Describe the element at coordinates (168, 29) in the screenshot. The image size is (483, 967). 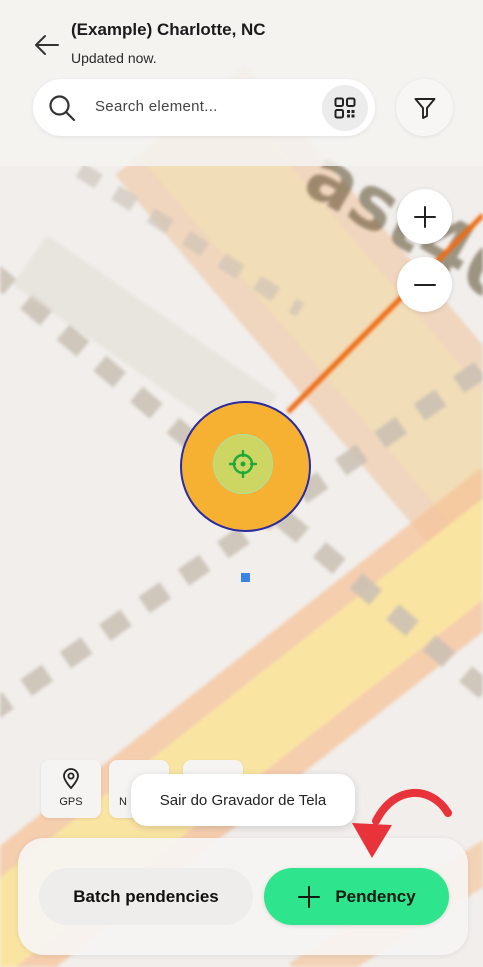
I see `page-title: (Example) Charlotte, NC` at that location.